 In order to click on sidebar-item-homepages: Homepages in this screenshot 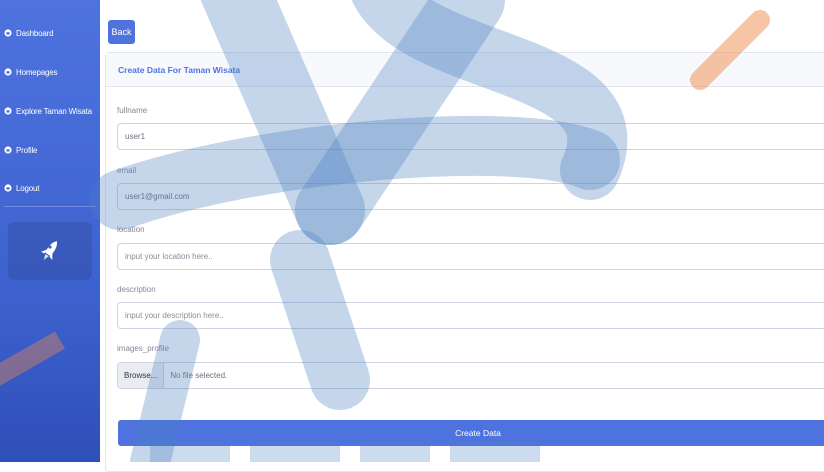, I will do `click(50, 72)`.